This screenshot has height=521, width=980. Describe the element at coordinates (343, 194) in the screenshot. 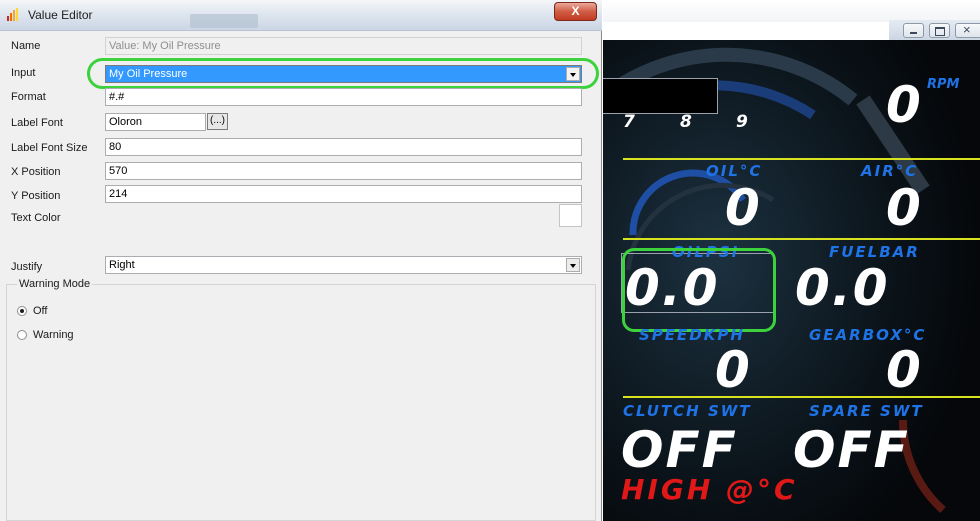

I see `y-position-field: 214` at that location.